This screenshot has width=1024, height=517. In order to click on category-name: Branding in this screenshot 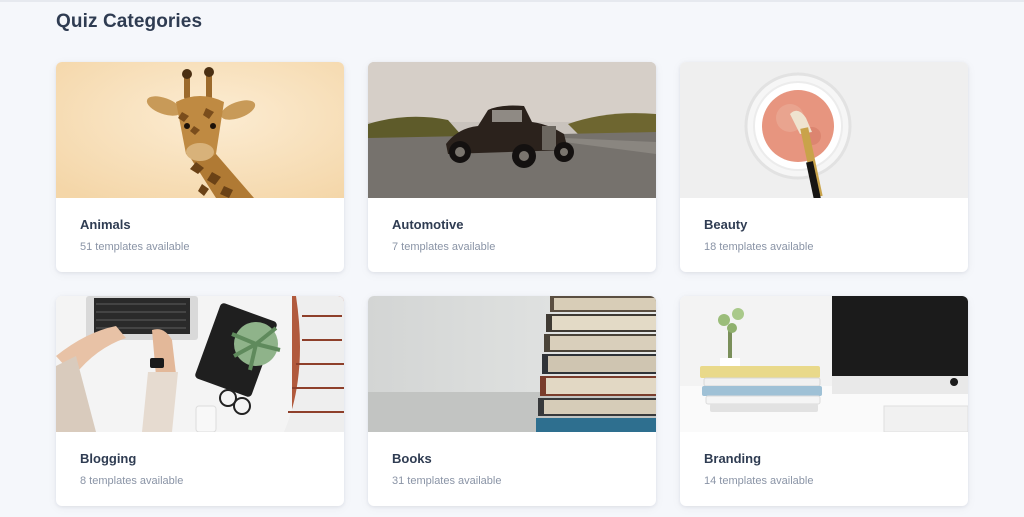, I will do `click(733, 458)`.